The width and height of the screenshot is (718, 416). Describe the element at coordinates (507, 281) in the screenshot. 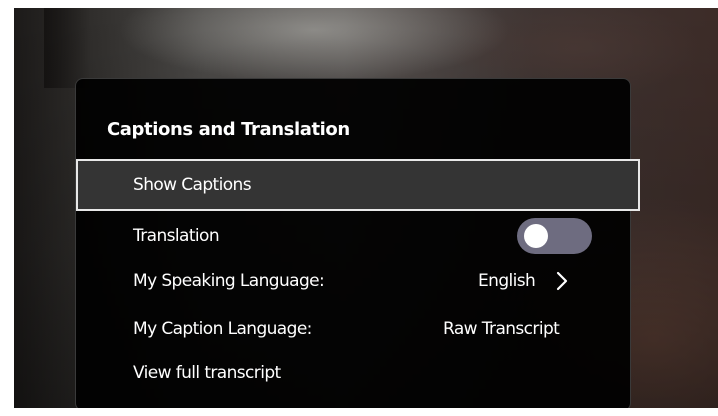

I see `speaking-language-value: English` at that location.